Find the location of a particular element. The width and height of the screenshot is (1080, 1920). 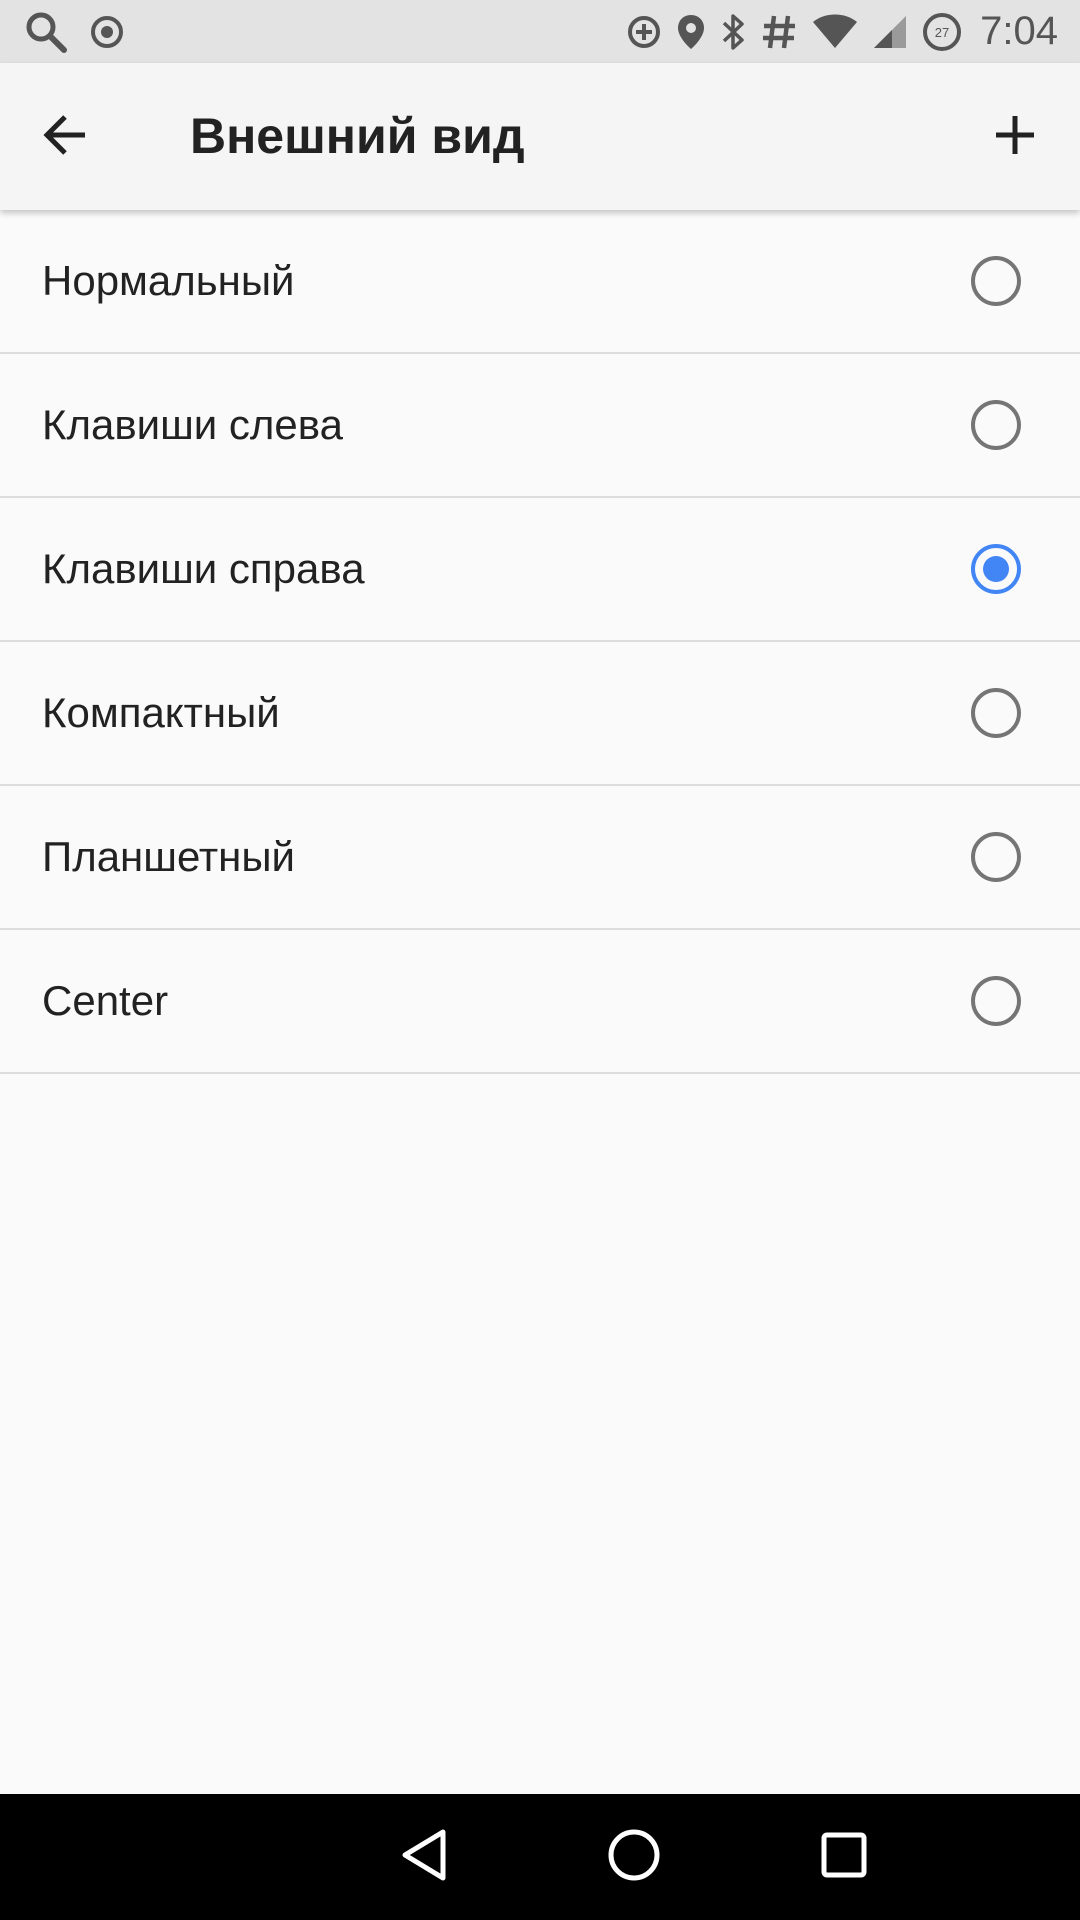

option-label: Нормальный is located at coordinates (168, 280).